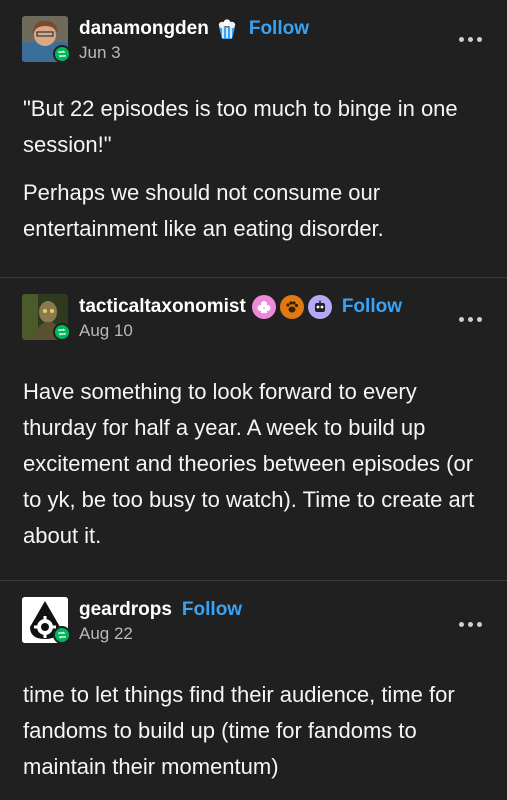 The height and width of the screenshot is (800, 507). I want to click on name-row: danamongden Follow, so click(194, 29).